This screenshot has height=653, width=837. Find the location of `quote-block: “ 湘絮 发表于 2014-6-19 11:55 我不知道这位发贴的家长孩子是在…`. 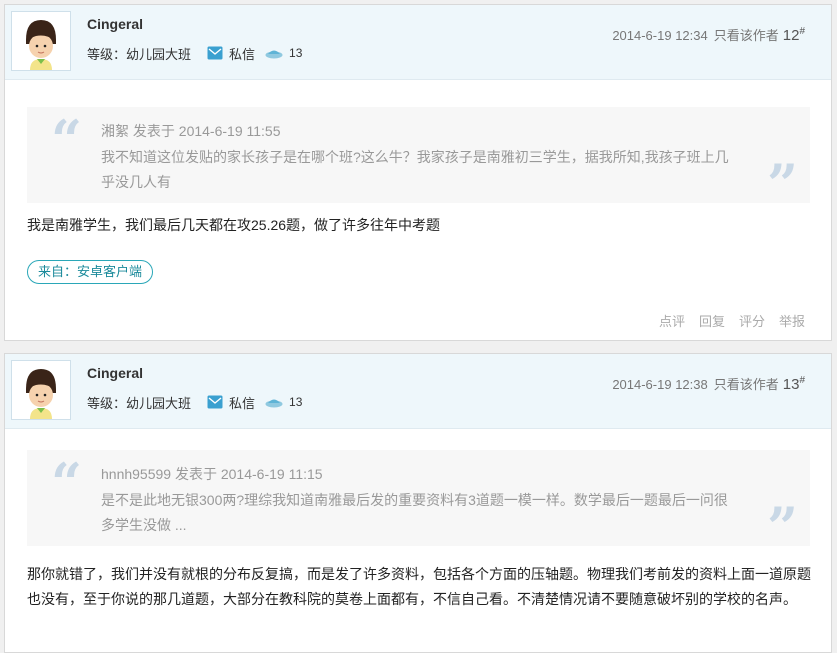

quote-block: “ 湘絮 发表于 2014-6-19 11:55 我不知道这位发贴的家长孩子是在… is located at coordinates (418, 159).